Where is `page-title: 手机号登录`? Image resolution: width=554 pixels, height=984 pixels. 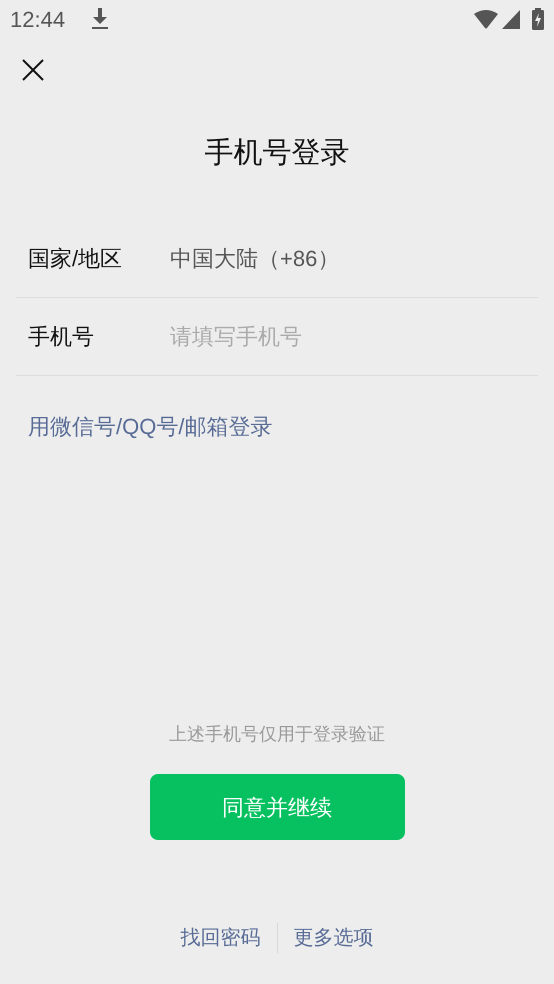 page-title: 手机号登录 is located at coordinates (277, 153).